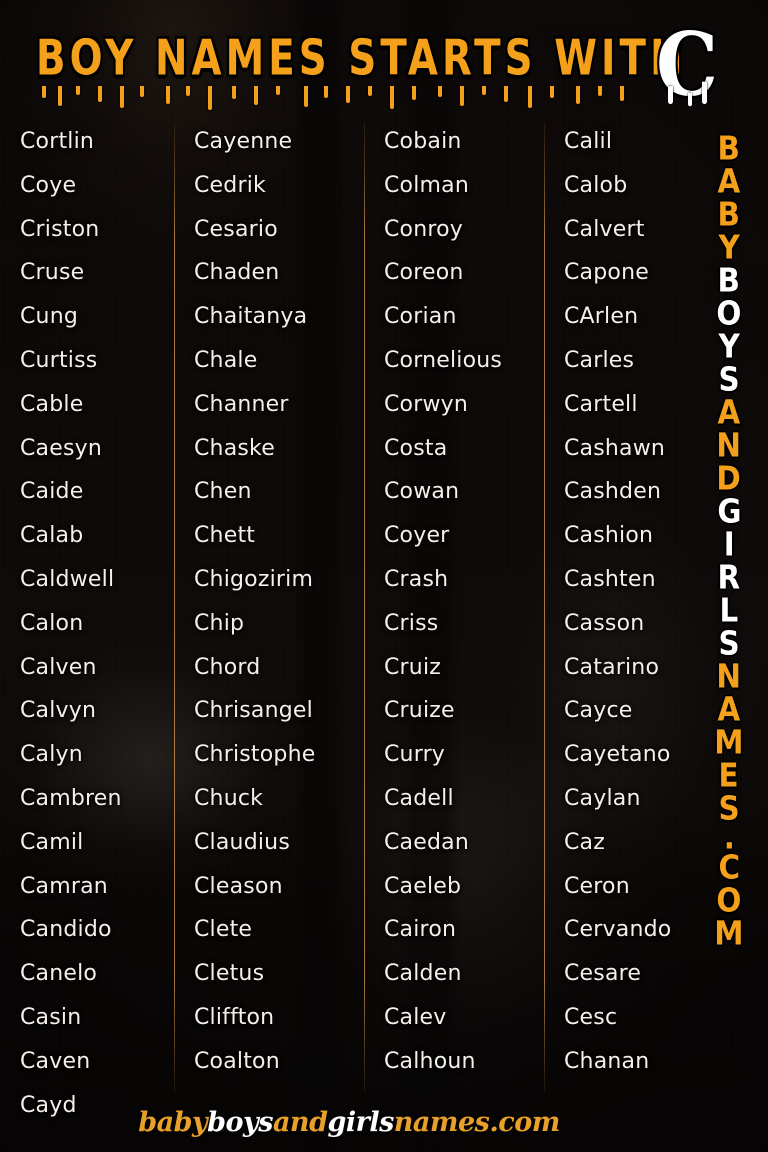  I want to click on name-item: Colman, so click(426, 185).